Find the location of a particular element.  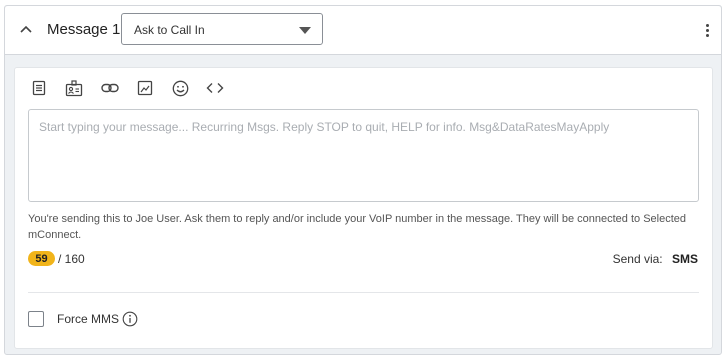

chevron-up-icon is located at coordinates (26, 29).